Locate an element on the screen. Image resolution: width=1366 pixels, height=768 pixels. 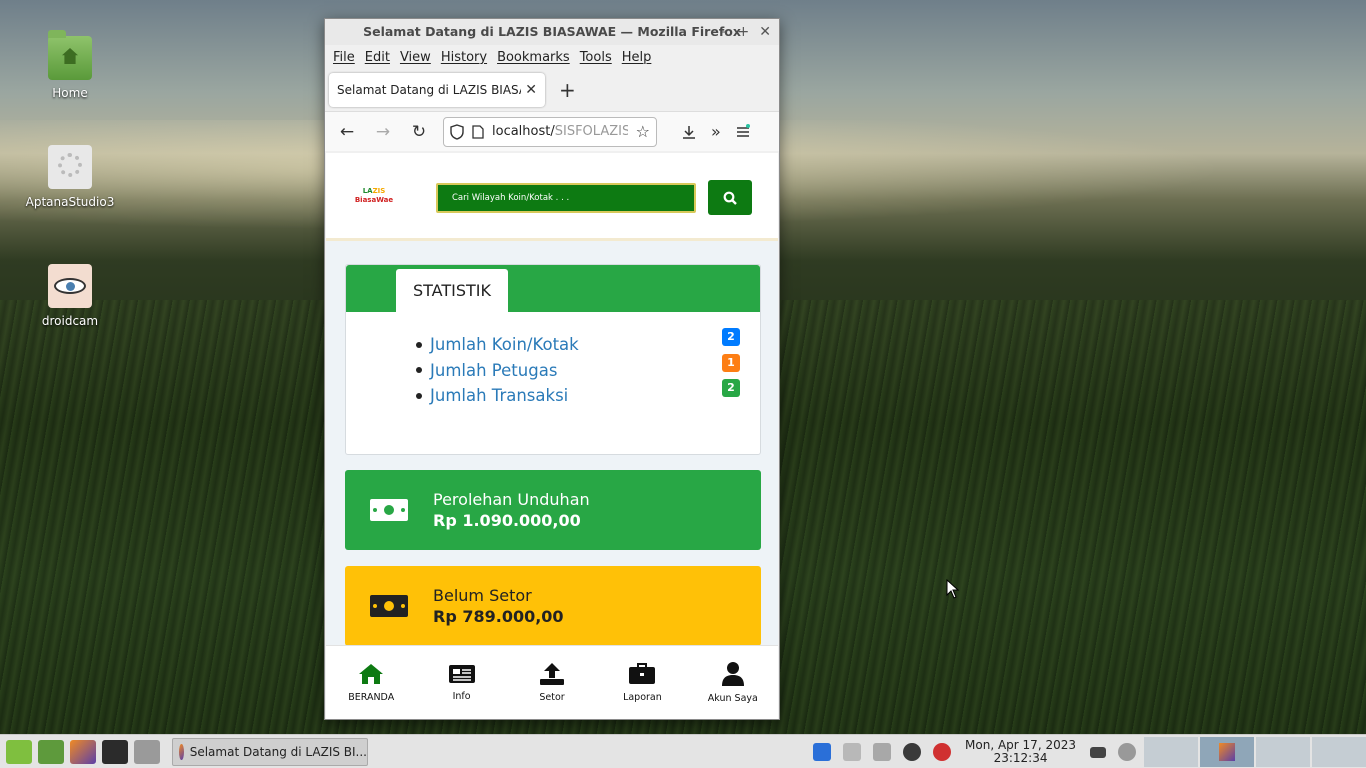
bottom-navigation: BERANDA Info Setor Laporan Akun Saya is located at coordinates (552, 682).